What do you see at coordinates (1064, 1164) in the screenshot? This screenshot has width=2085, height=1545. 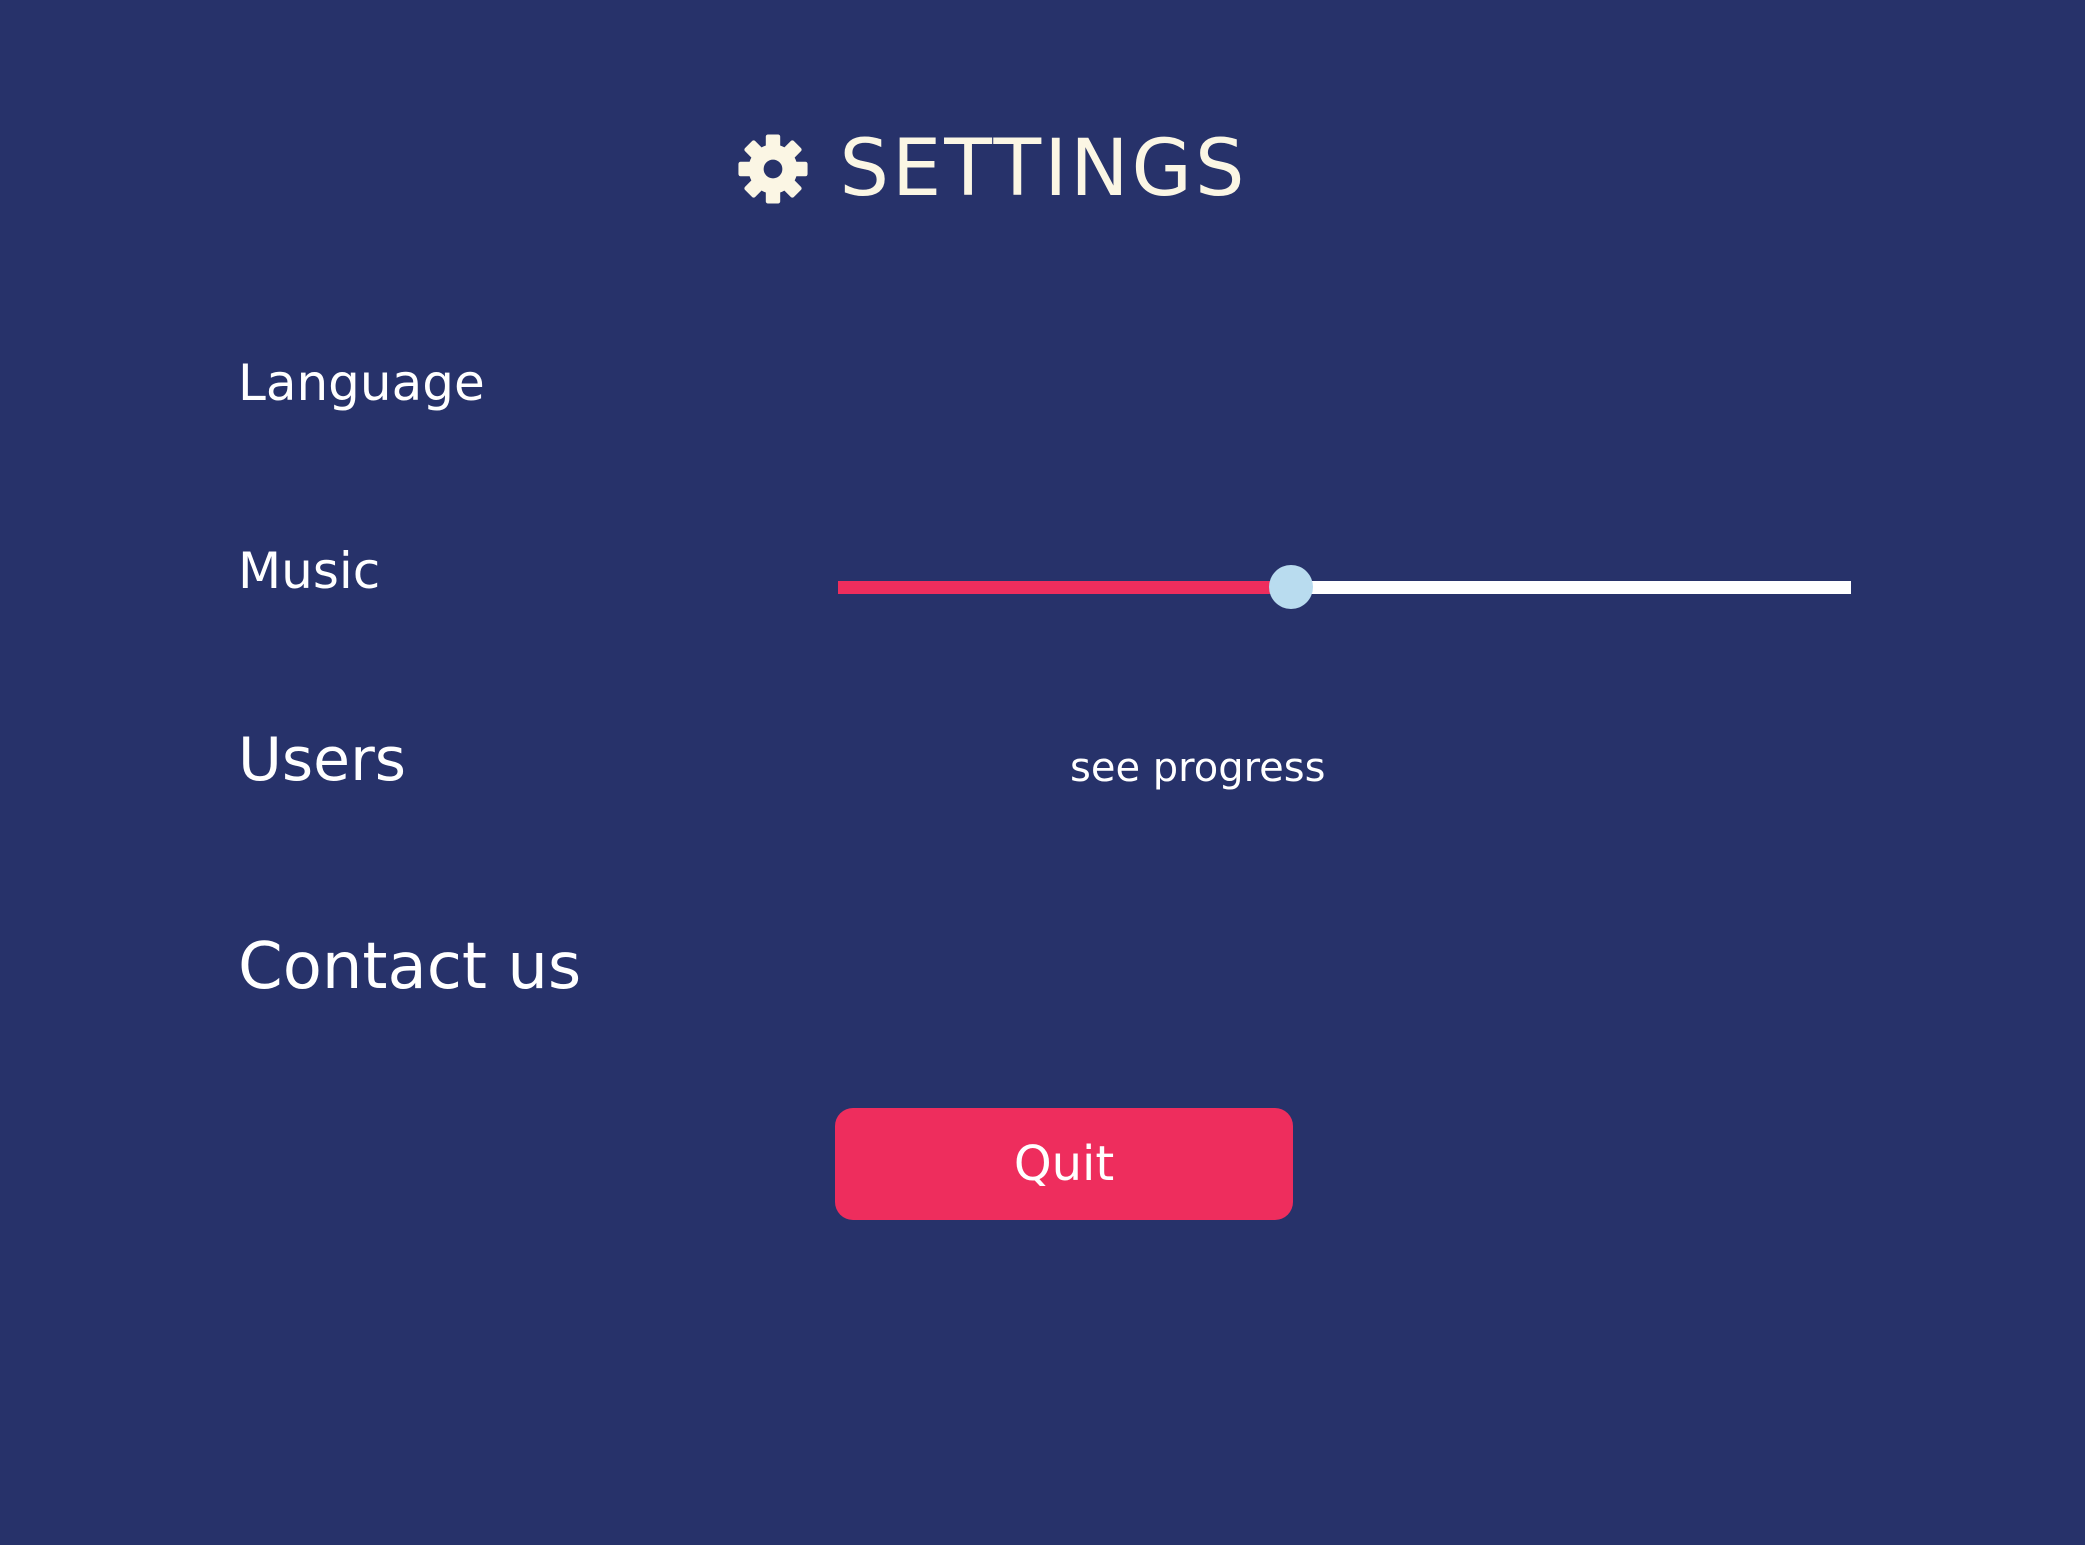 I see `quit-button: Quit` at bounding box center [1064, 1164].